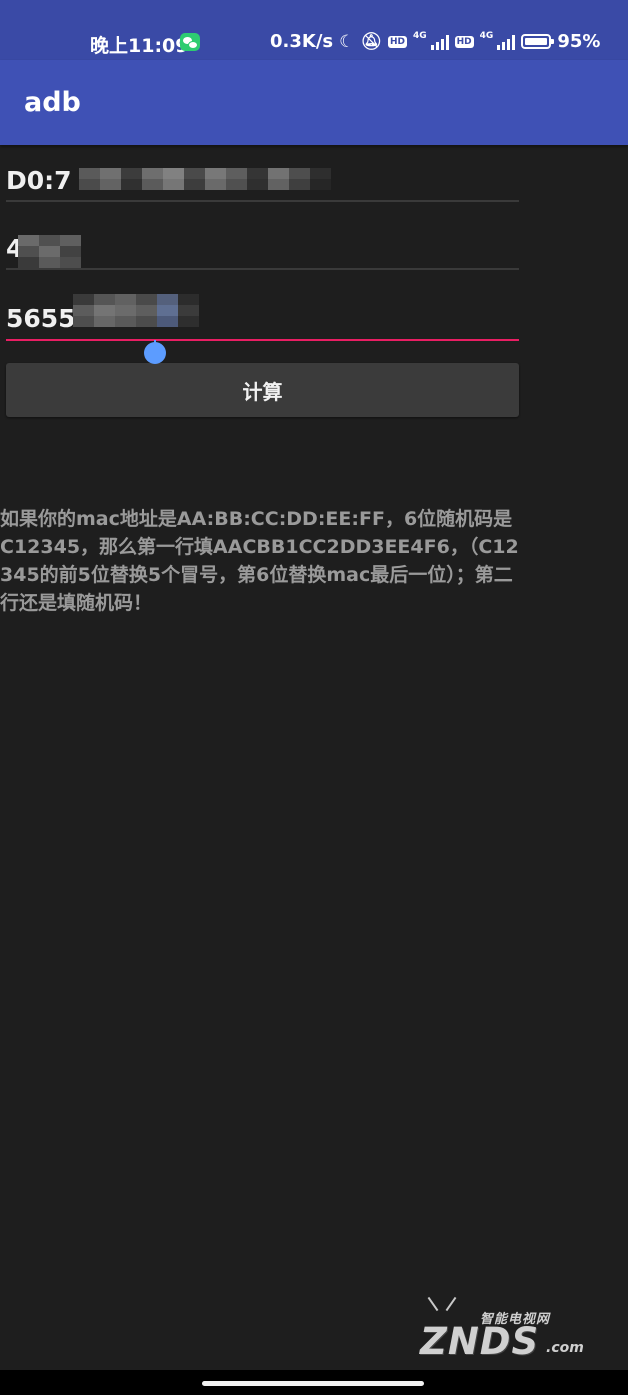 Image resolution: width=628 pixels, height=1395 pixels. Describe the element at coordinates (262, 201) in the screenshot. I see `mac-input-underline` at that location.